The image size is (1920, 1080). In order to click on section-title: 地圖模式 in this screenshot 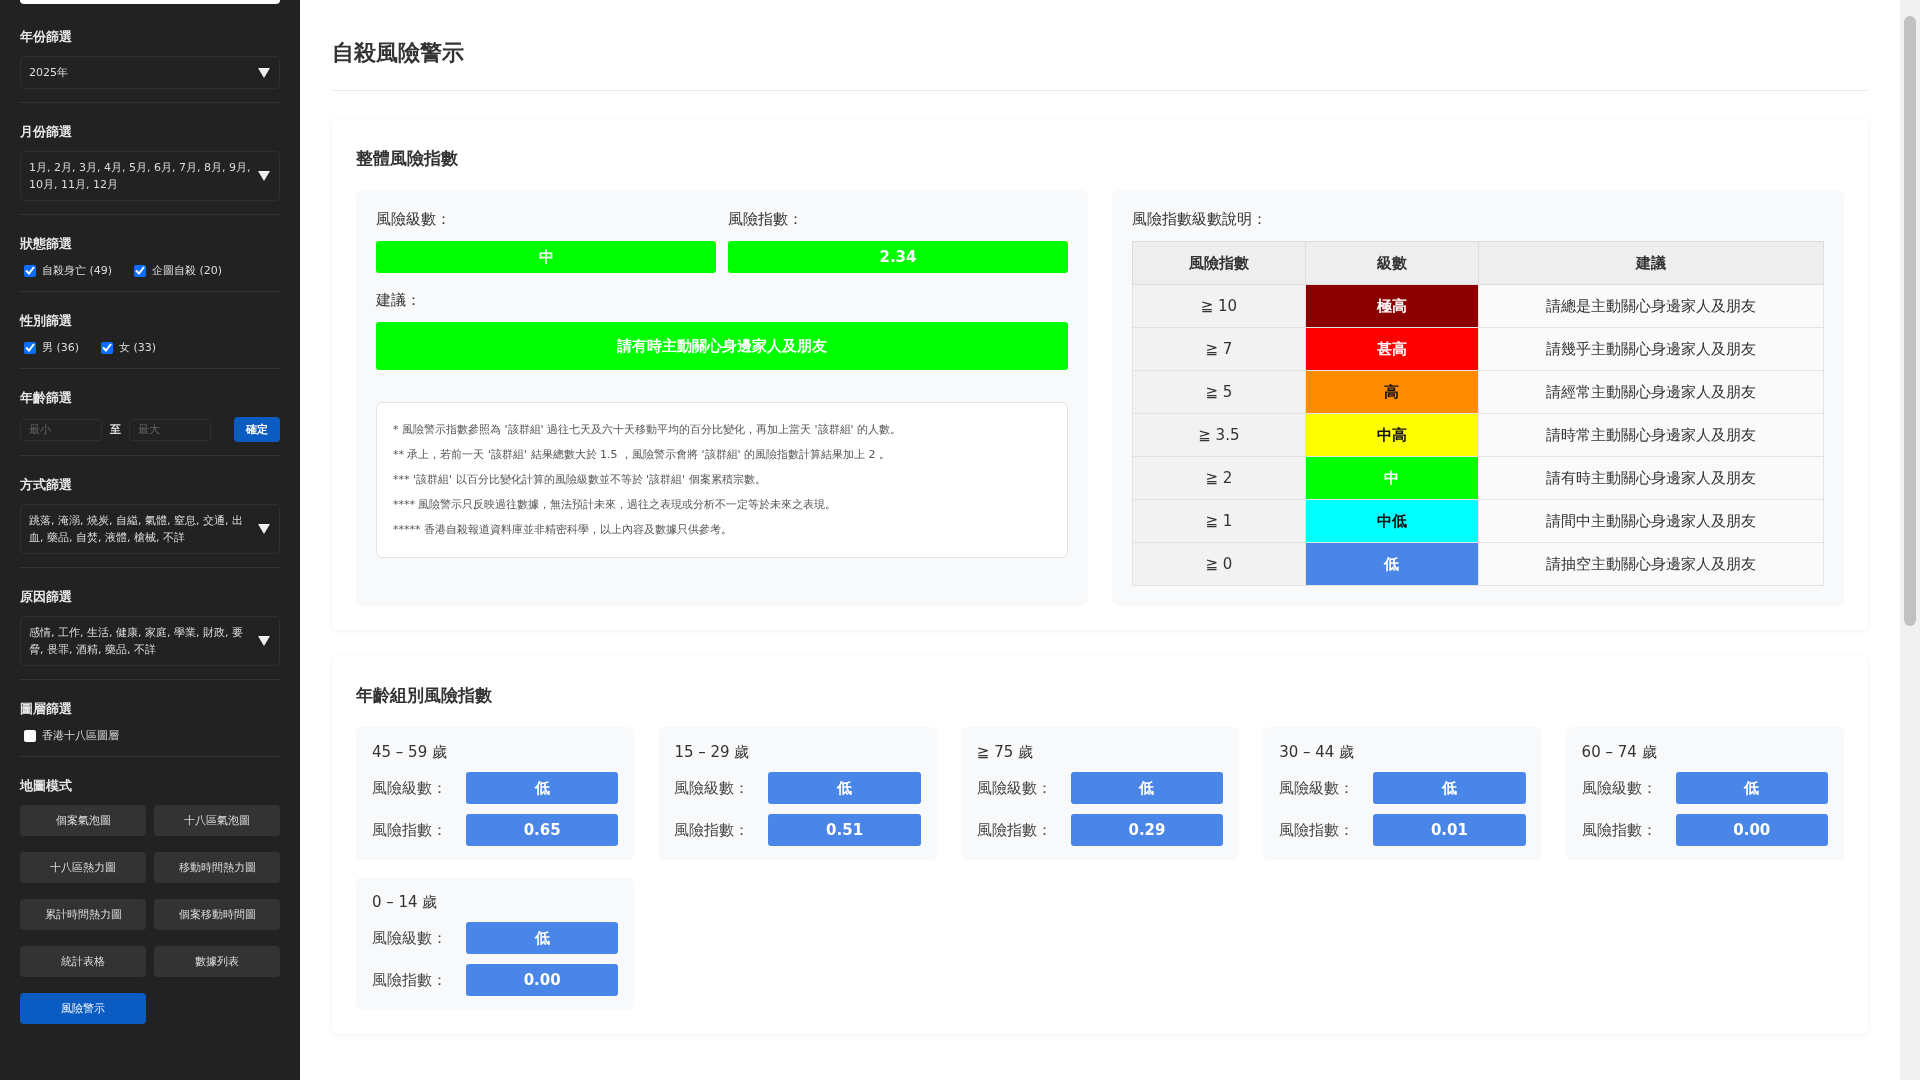, I will do `click(46, 786)`.